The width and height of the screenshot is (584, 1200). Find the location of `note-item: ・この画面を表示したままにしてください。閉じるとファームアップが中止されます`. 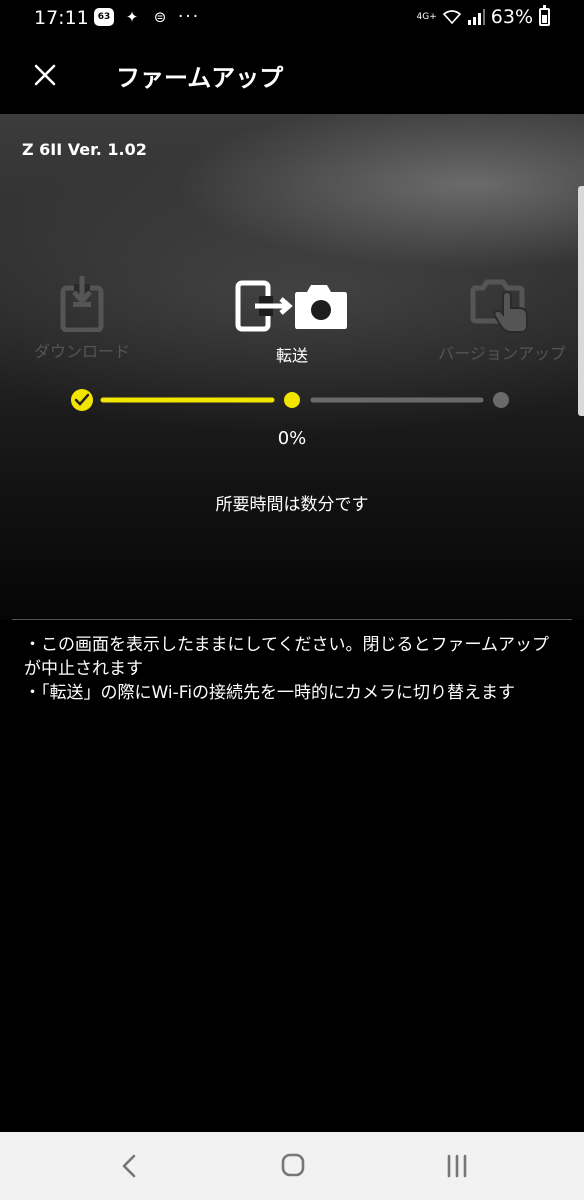

note-item: ・この画面を表示したままにしてください。閉じるとファームアップが中止されます is located at coordinates (286, 657).